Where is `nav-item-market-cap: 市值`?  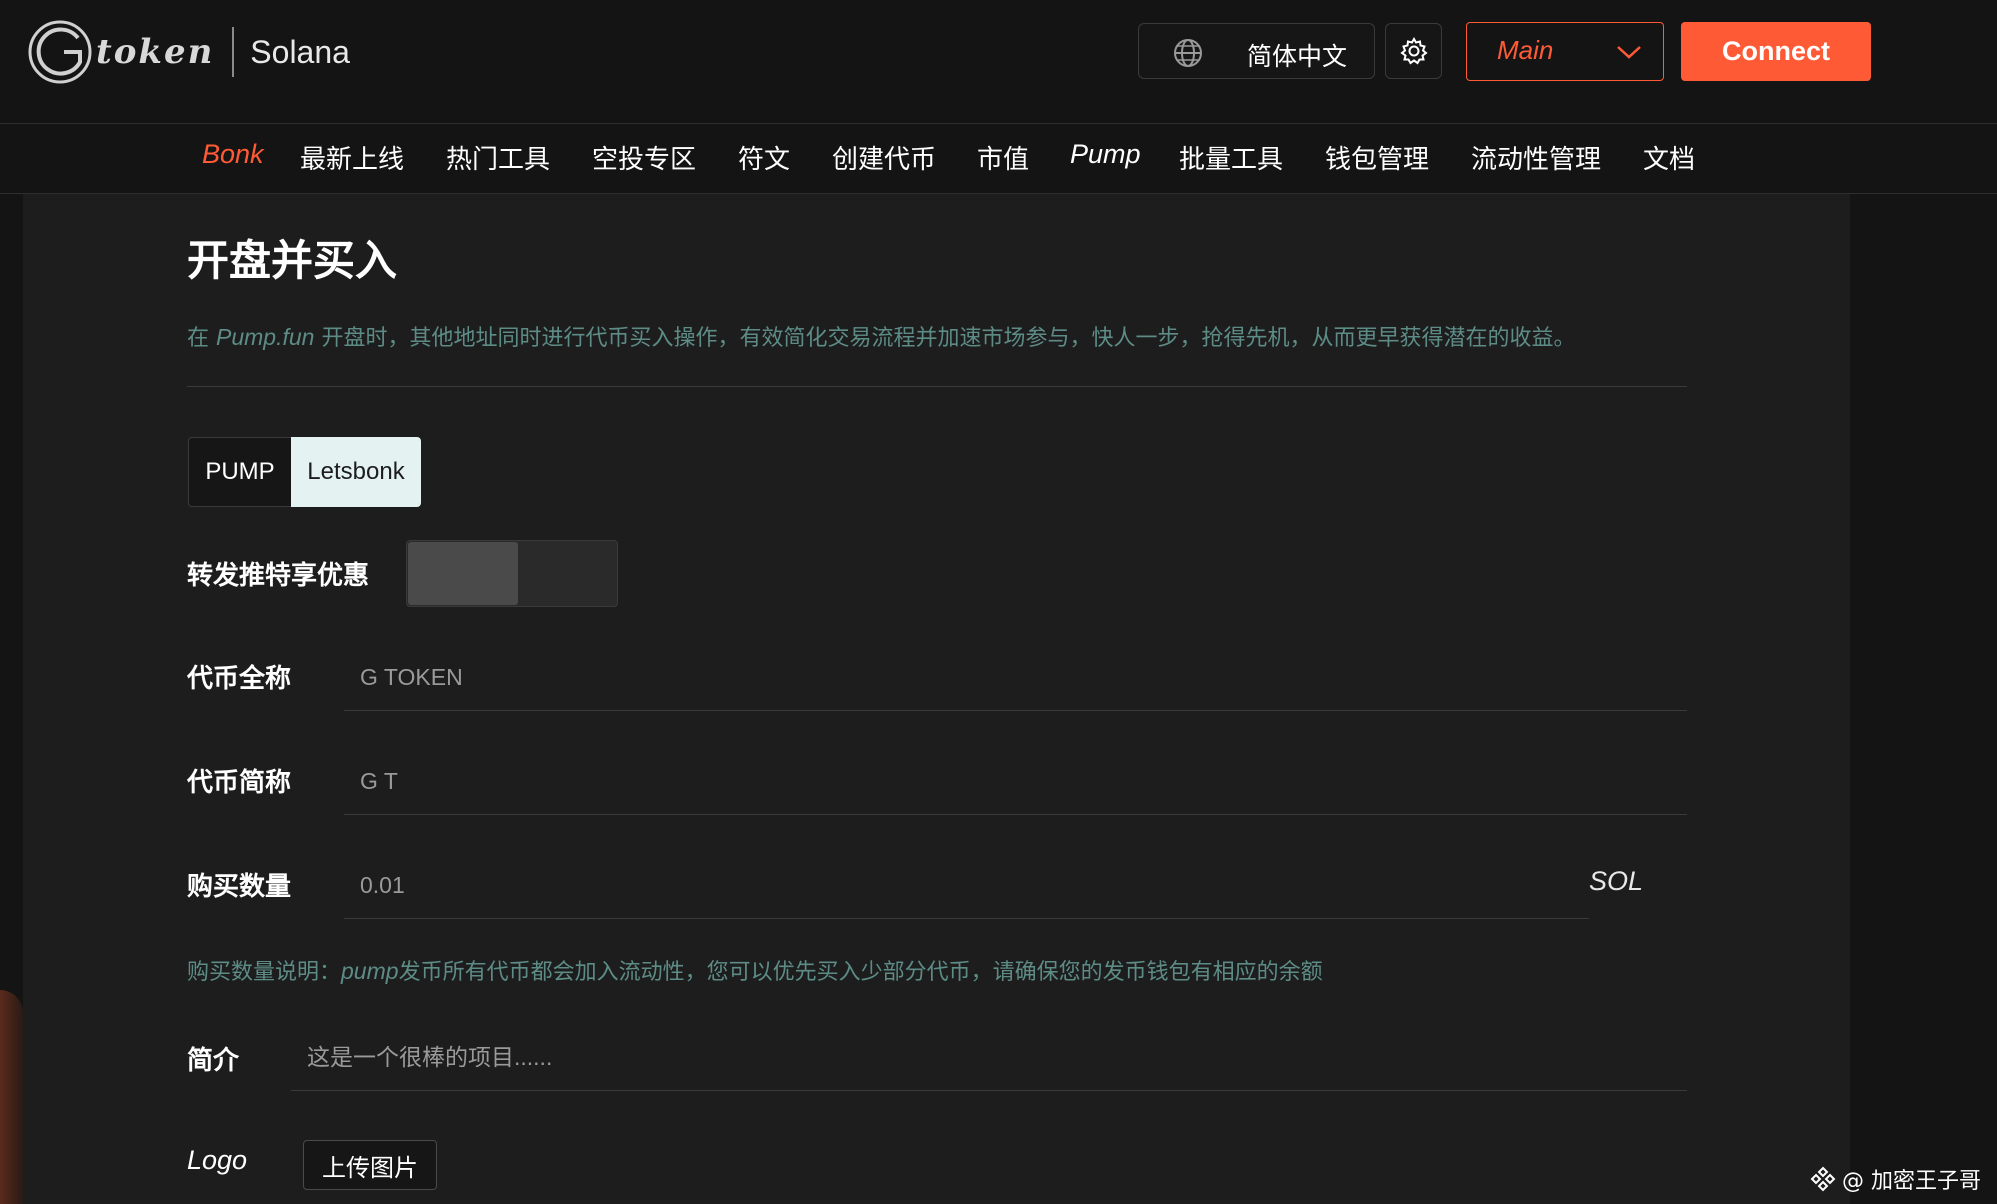
nav-item-market-cap: 市值 is located at coordinates (1003, 157).